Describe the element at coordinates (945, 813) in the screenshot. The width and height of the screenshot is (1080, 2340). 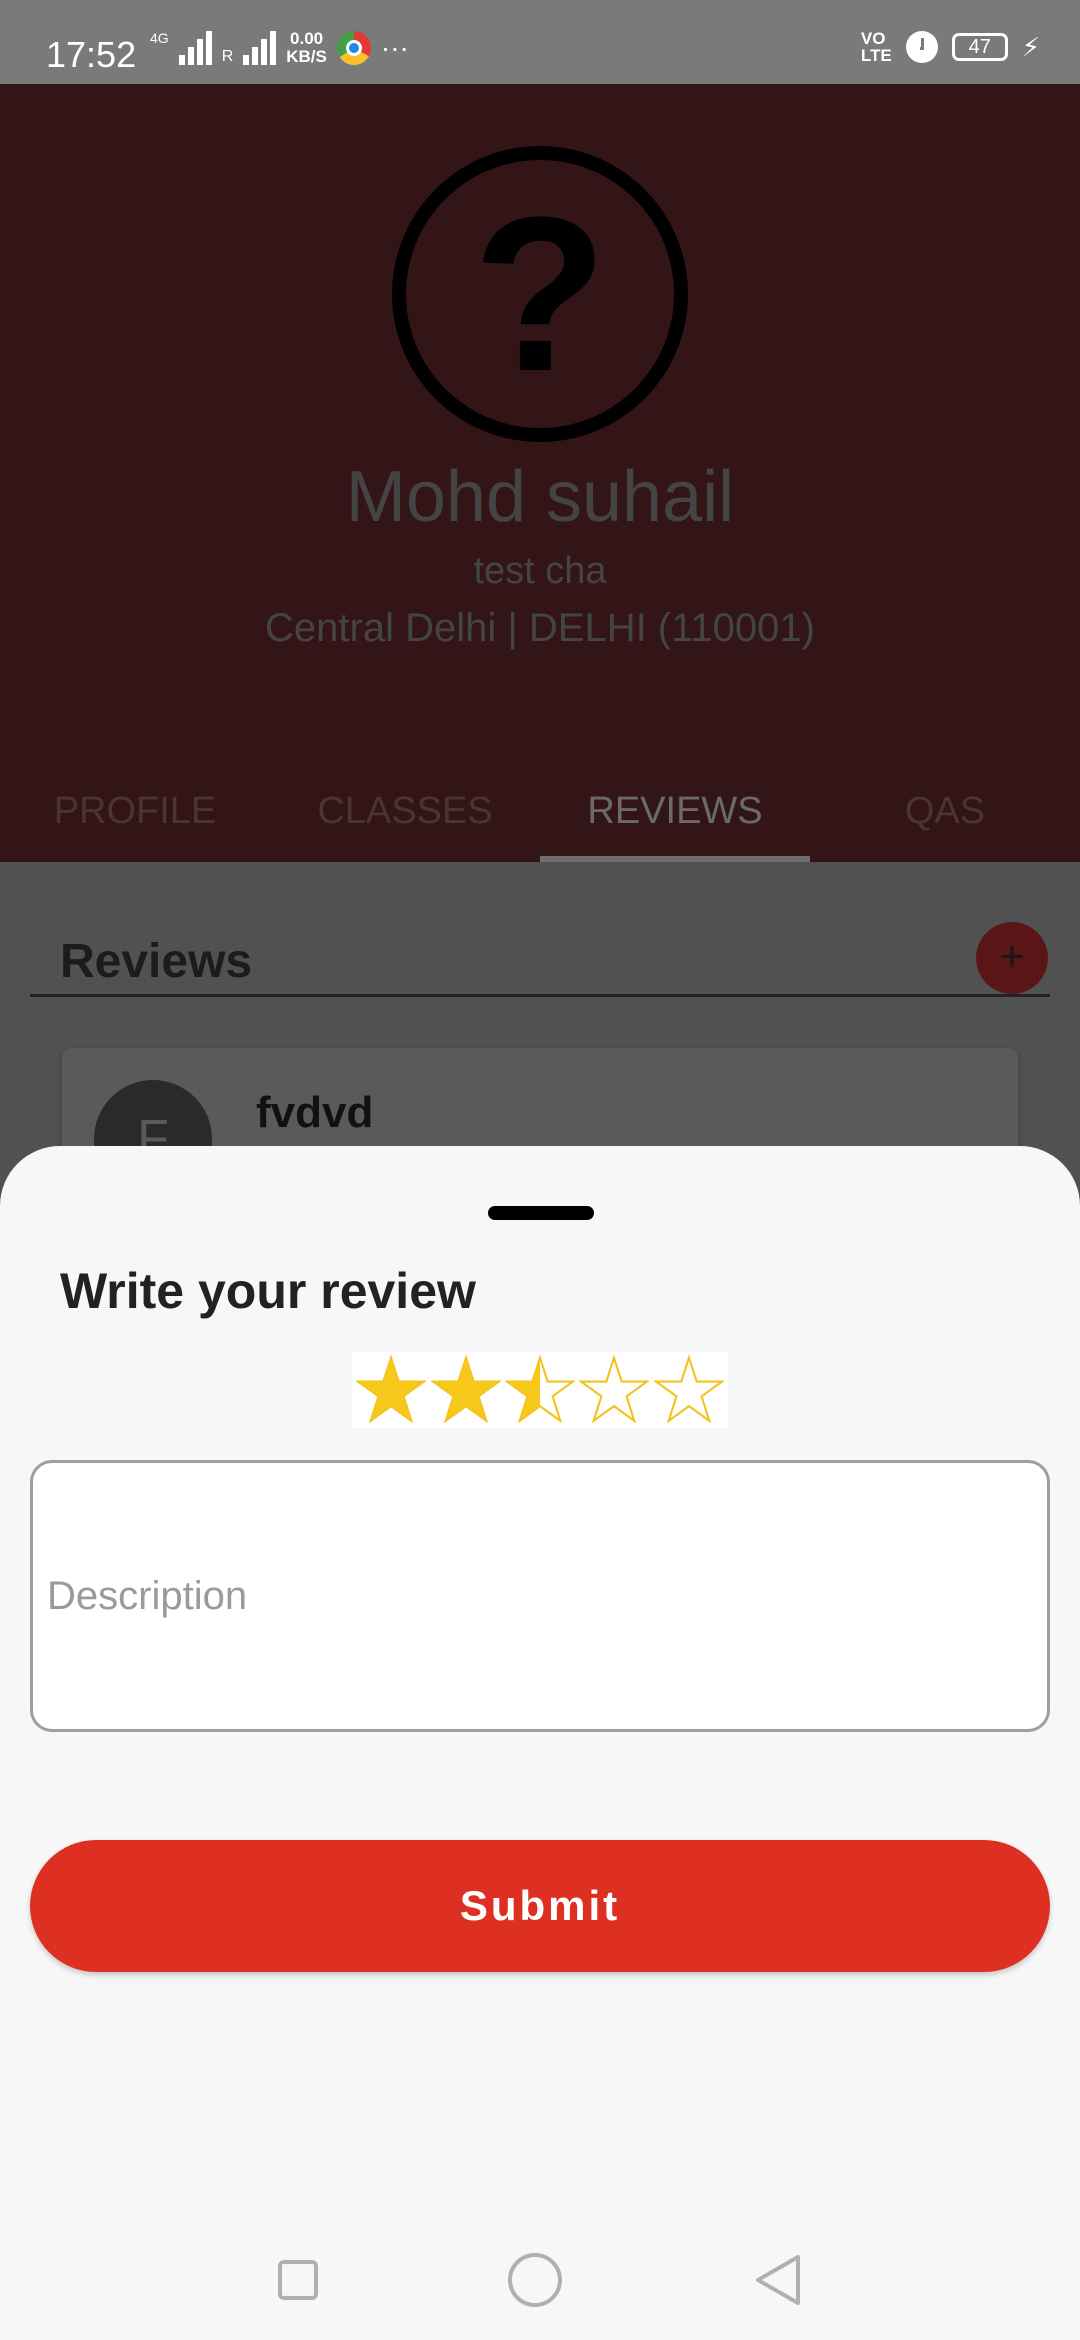
I see `tab-qas: QAS` at that location.